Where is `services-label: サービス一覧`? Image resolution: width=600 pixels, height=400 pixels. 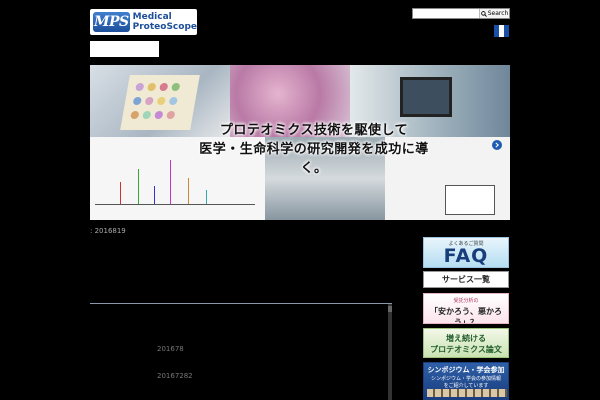 services-label: サービス一覧 is located at coordinates (466, 279).